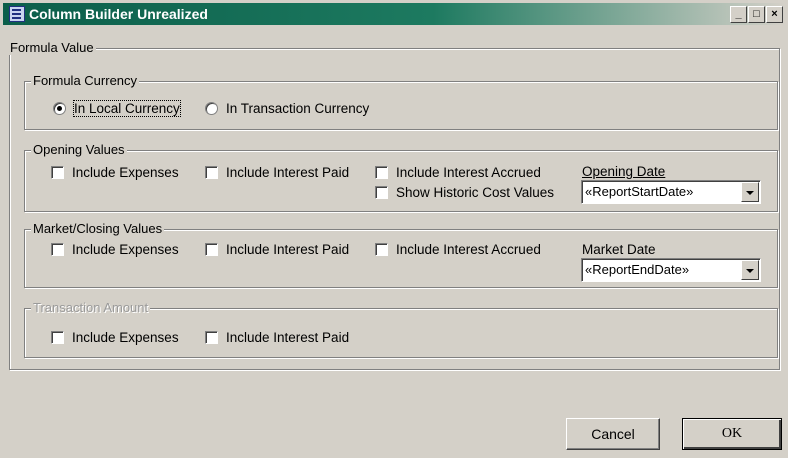 This screenshot has width=788, height=458. Describe the element at coordinates (738, 14) in the screenshot. I see `minimize-button: _` at that location.